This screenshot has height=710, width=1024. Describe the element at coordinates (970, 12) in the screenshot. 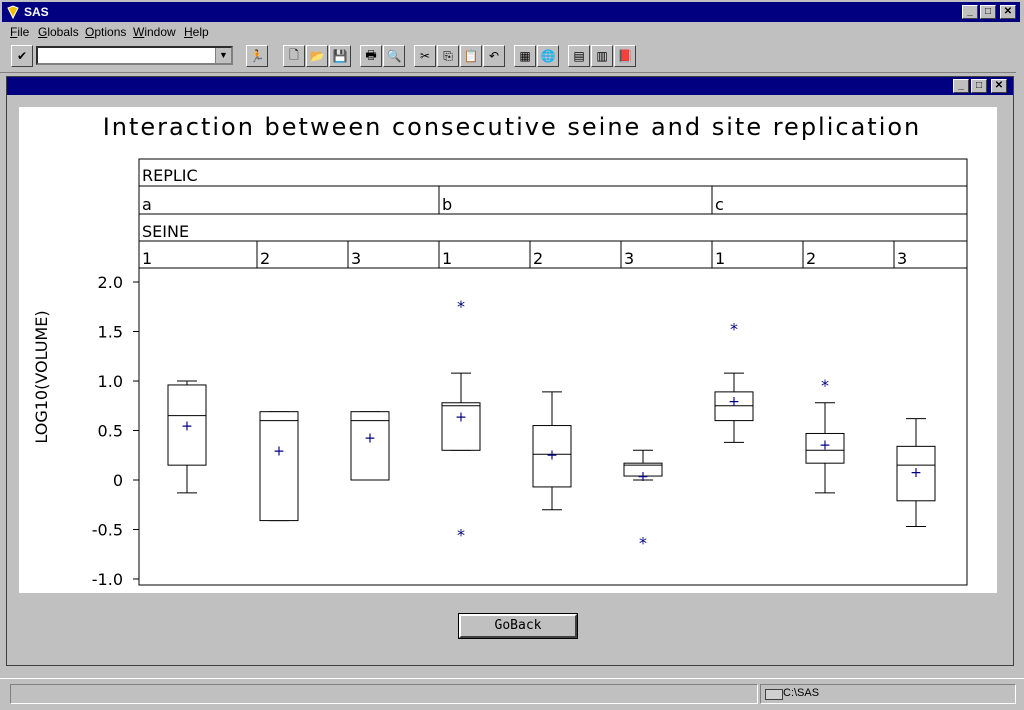

I see `minimize-button: _` at that location.